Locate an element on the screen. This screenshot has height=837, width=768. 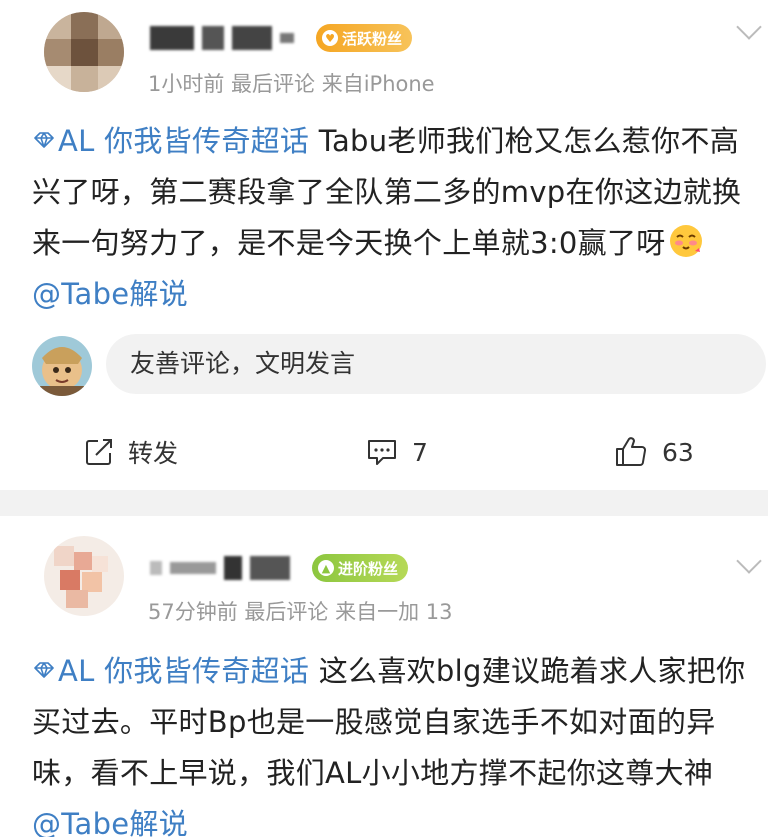
comment-button: 7 is located at coordinates (397, 452).